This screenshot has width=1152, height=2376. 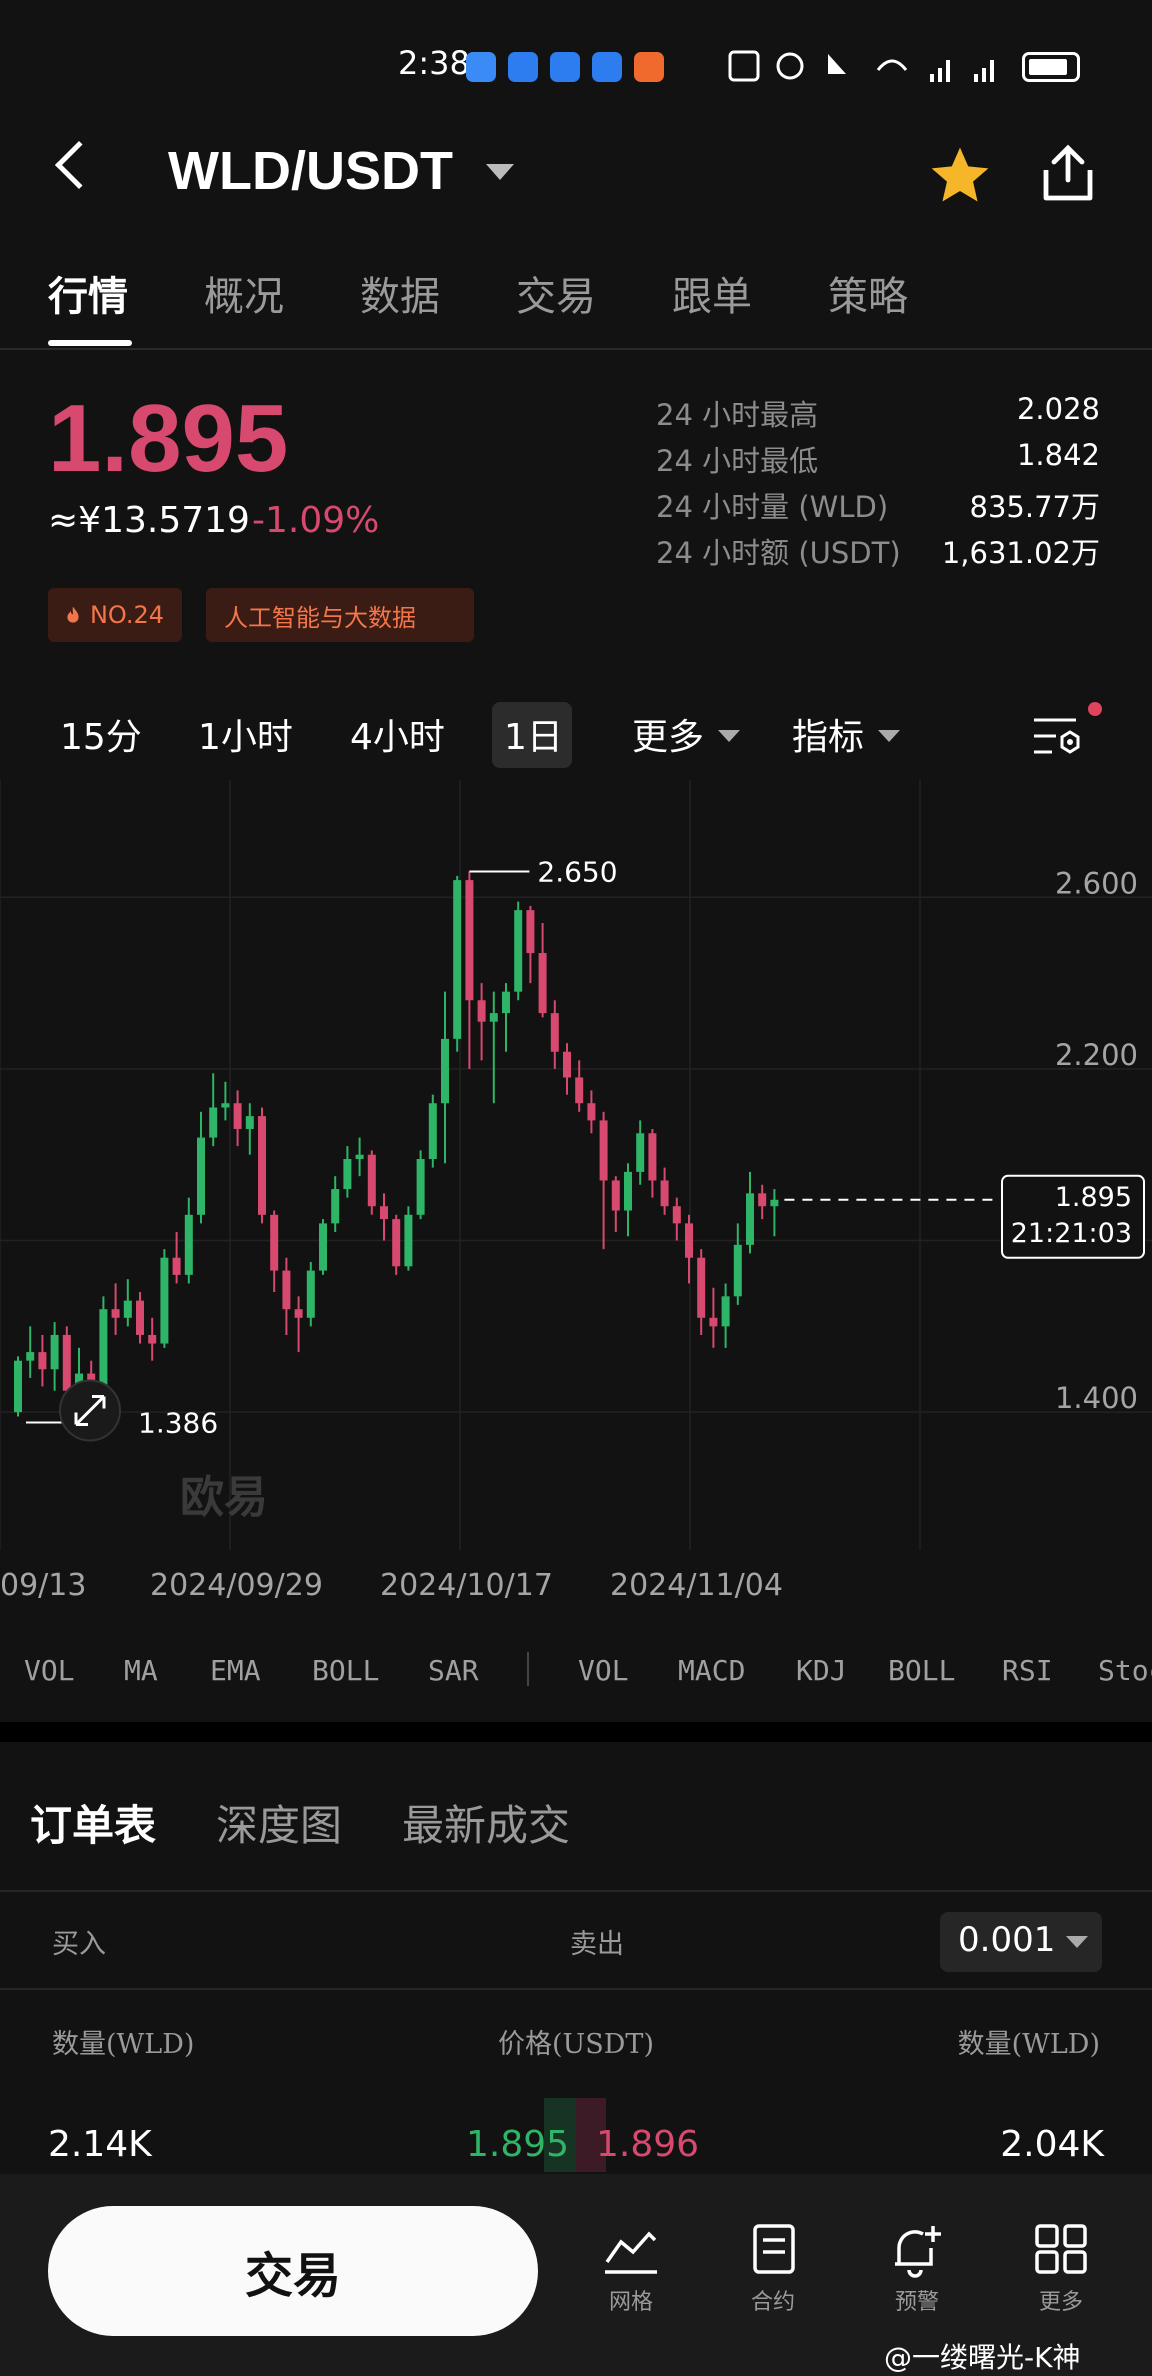 What do you see at coordinates (778, 553) in the screenshot?
I see `stat-label-turnover: 24 小时额 (USDT)` at bounding box center [778, 553].